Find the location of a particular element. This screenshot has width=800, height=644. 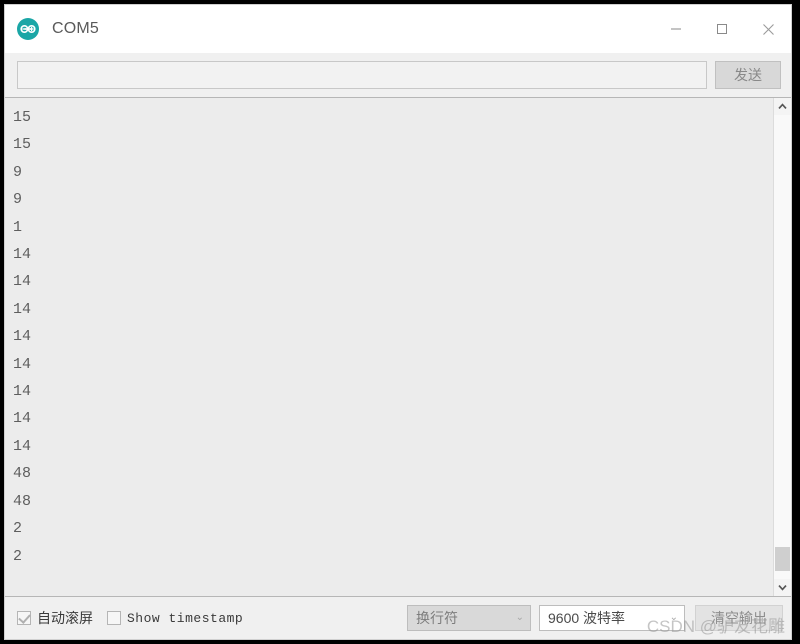

chevron-up-icon is located at coordinates (782, 106).